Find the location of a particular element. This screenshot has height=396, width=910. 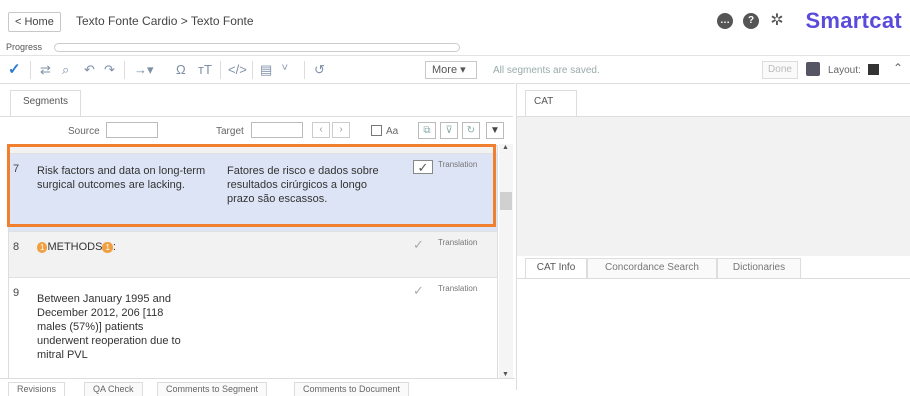

progress-label: Progress is located at coordinates (24, 47).